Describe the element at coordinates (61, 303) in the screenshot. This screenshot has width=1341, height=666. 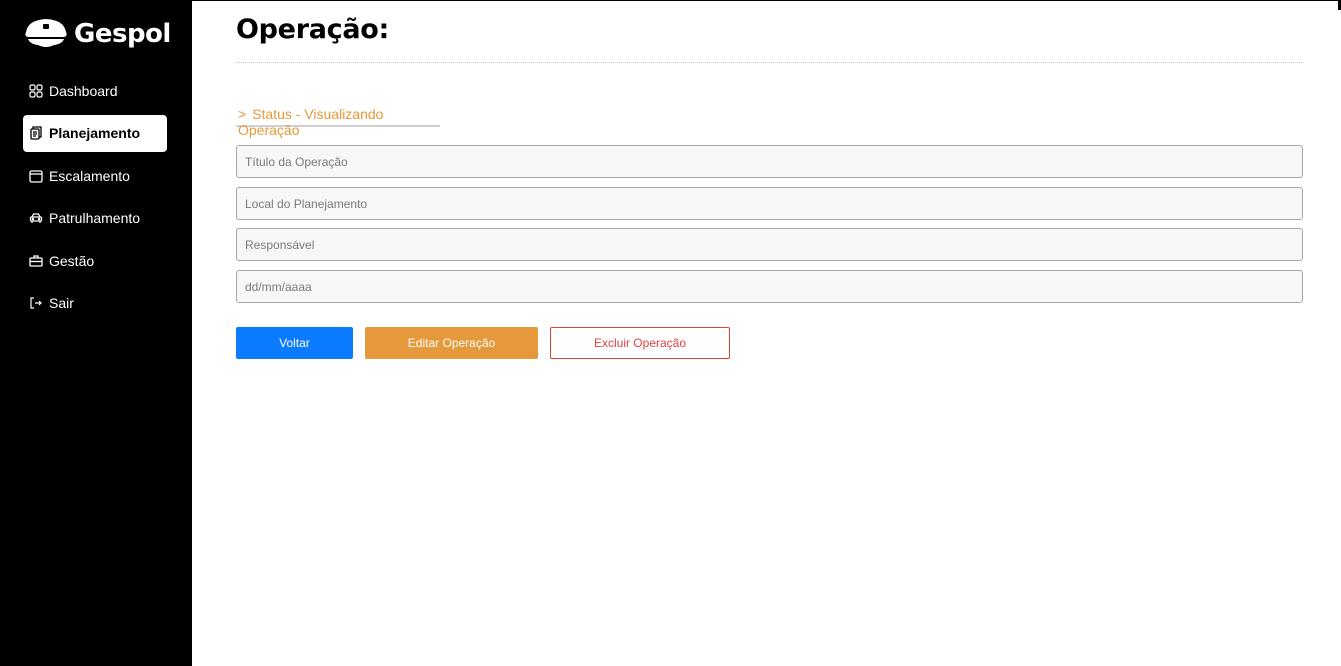
I see `sidebar-item-label: Sair` at that location.